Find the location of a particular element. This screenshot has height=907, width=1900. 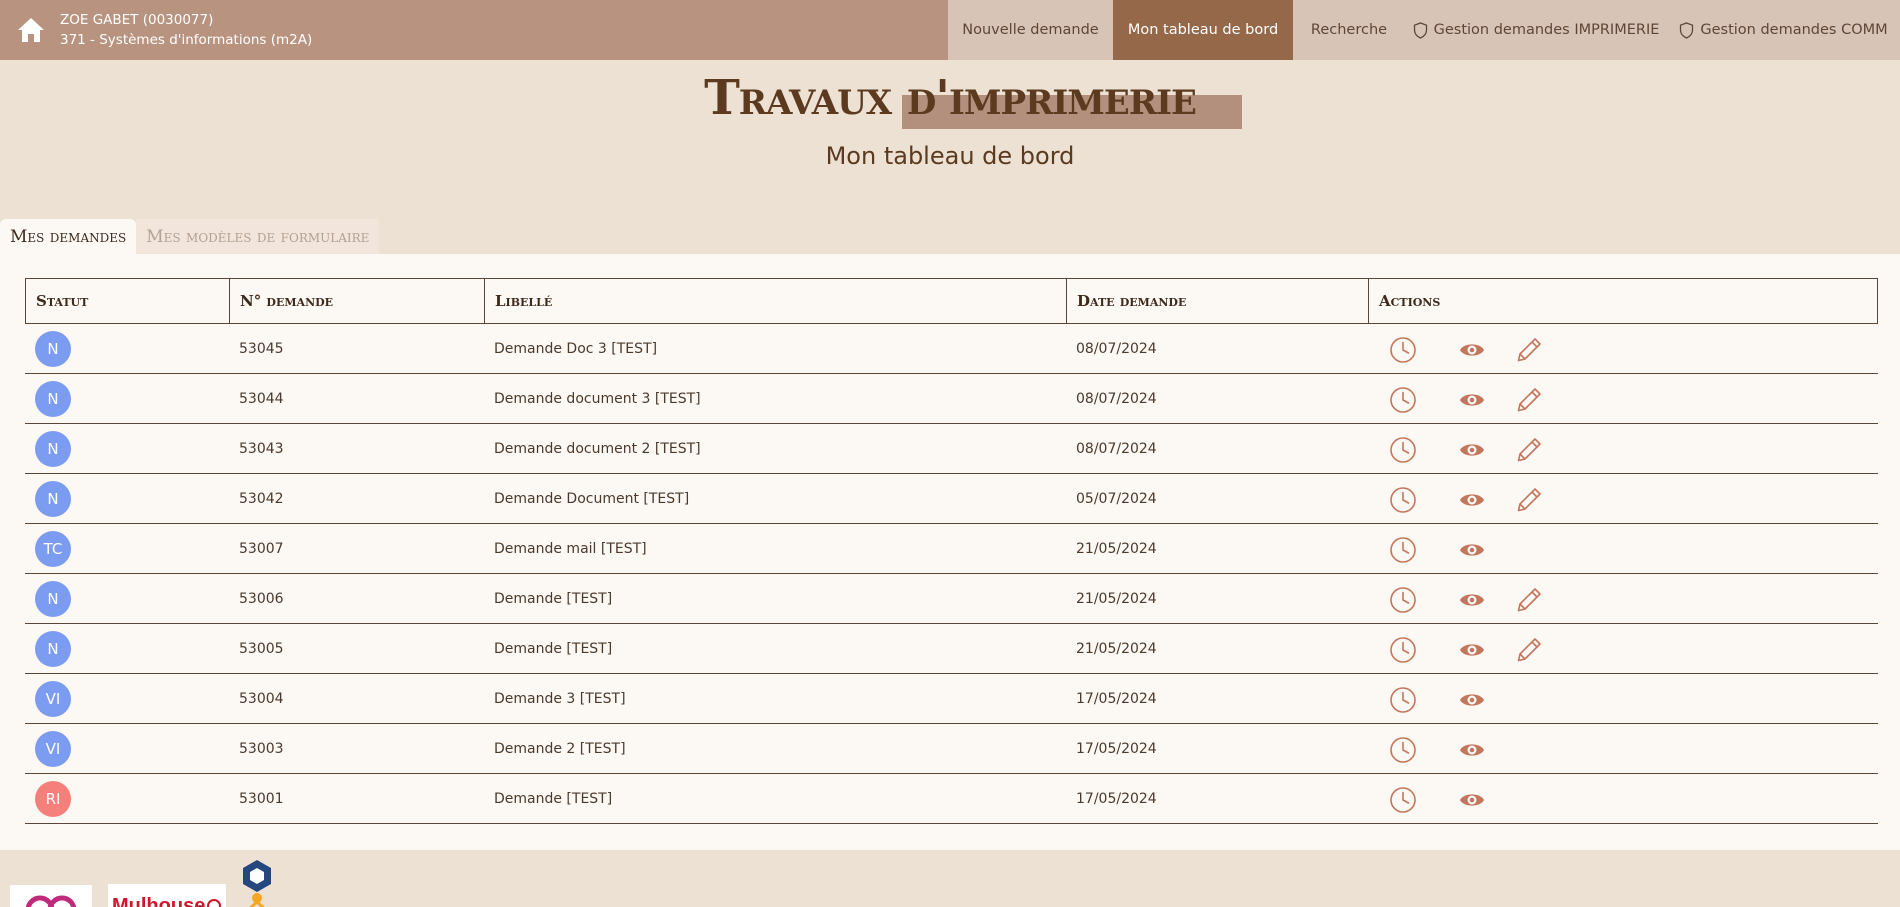

tab-bar: Mes demandes Mes modèles de formulaire is located at coordinates (190, 236).